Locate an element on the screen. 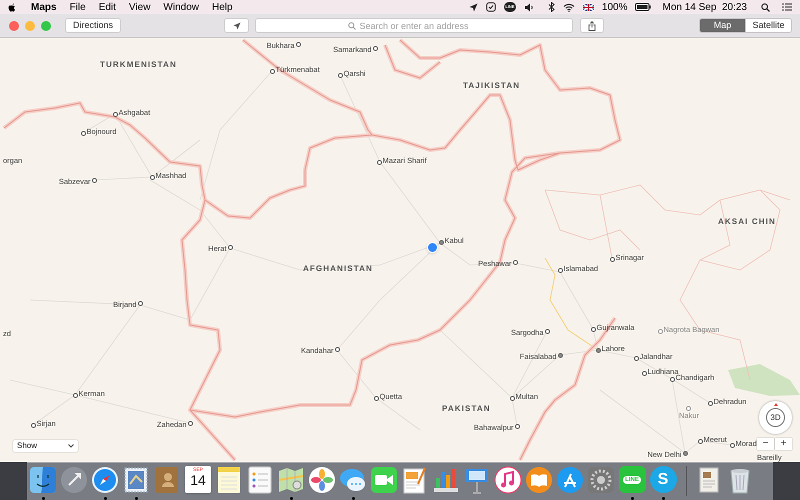  show-dropdown: Show is located at coordinates (45, 446).